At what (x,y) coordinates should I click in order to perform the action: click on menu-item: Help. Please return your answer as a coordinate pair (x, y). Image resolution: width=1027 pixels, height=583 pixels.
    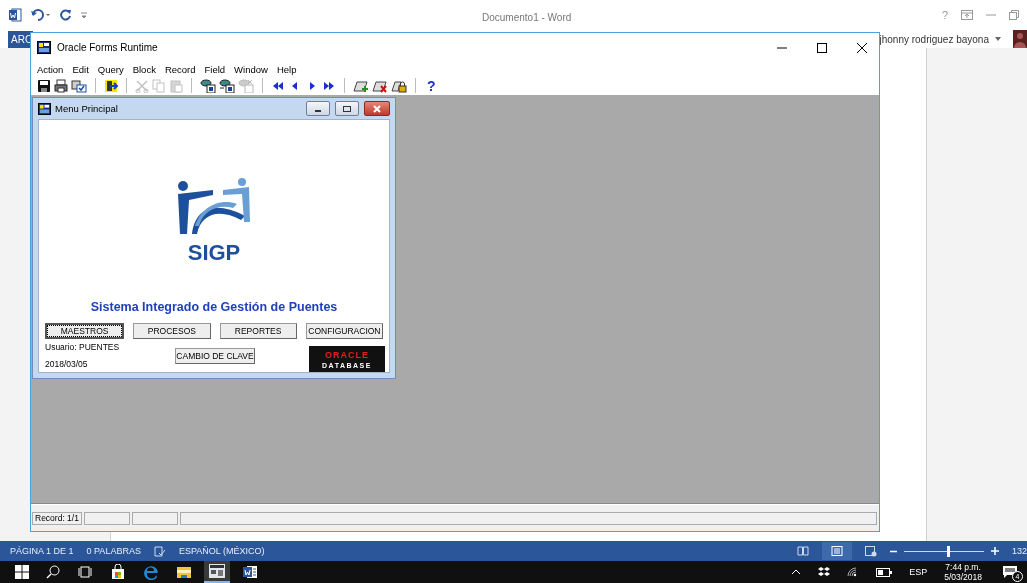
    Looking at the image, I should click on (286, 69).